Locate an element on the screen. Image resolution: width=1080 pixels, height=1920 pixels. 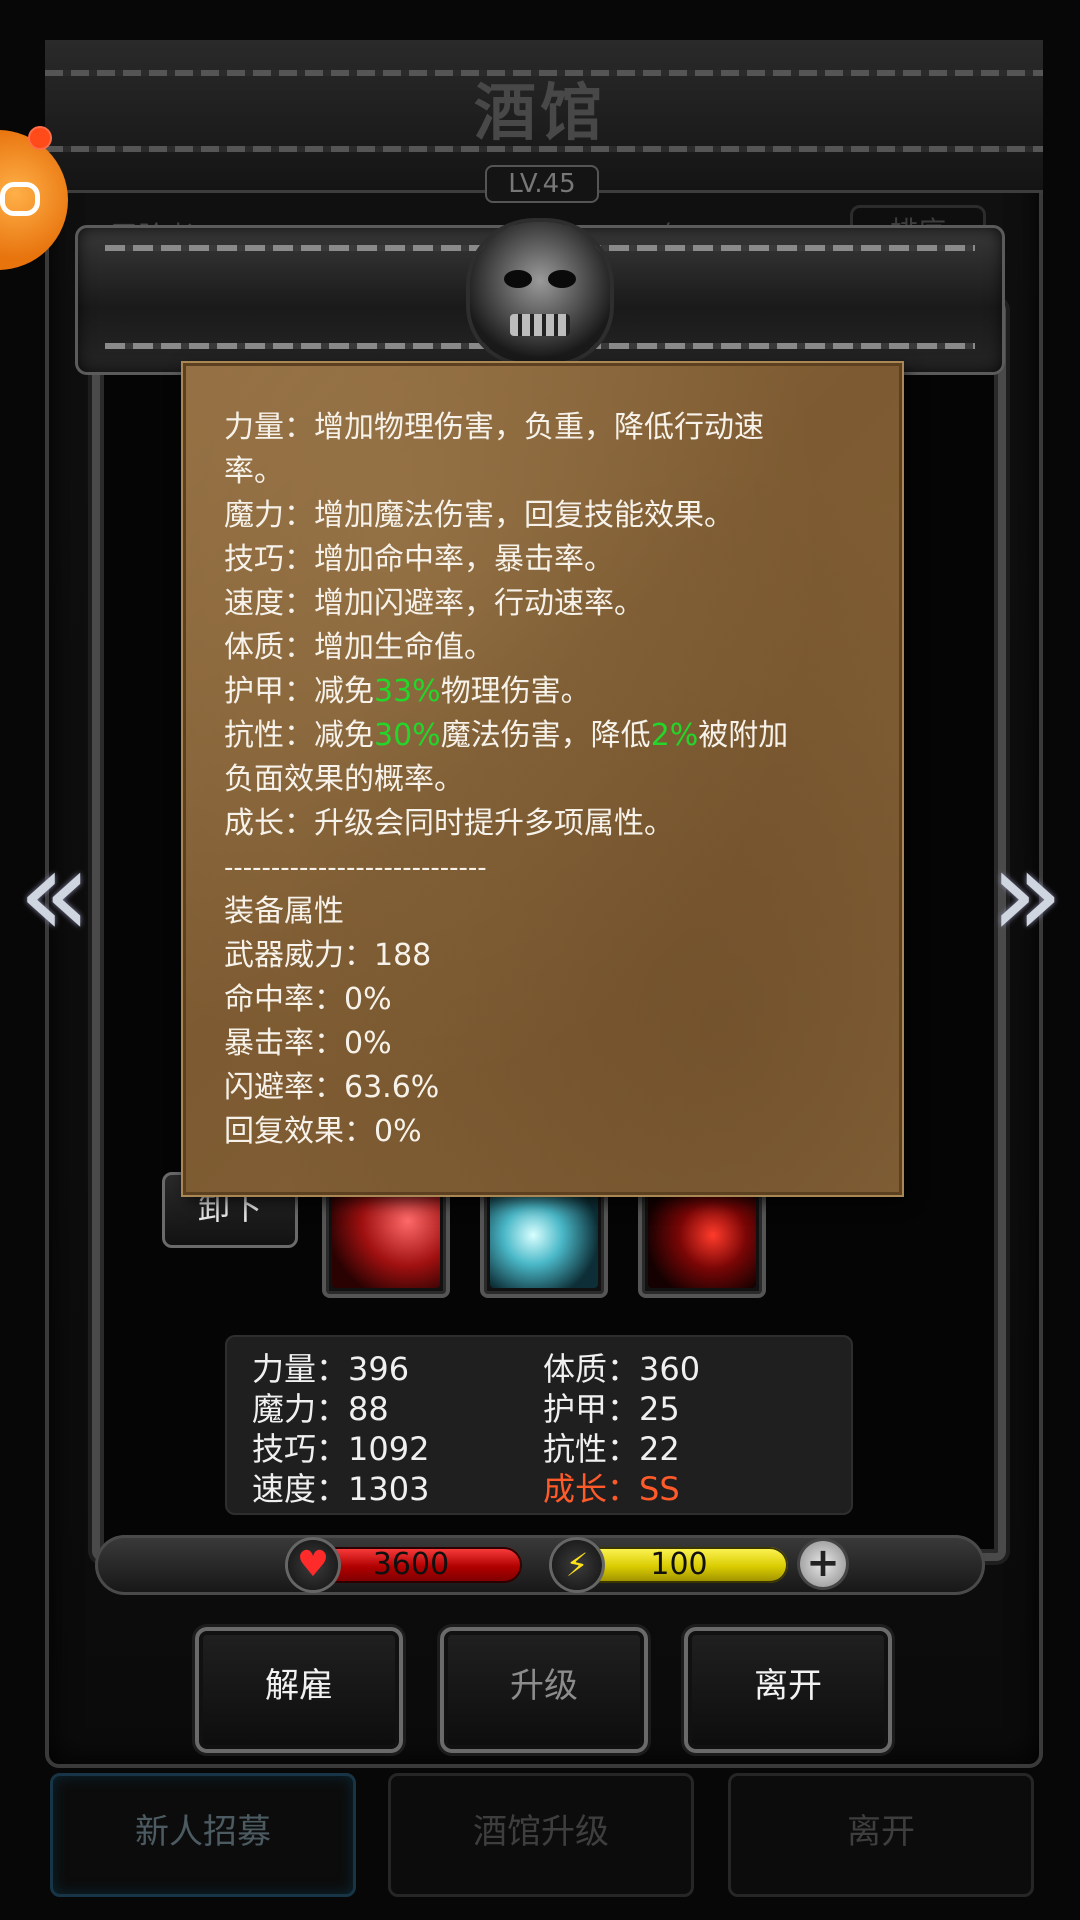
red-blade-icon is located at coordinates (386, 1240).